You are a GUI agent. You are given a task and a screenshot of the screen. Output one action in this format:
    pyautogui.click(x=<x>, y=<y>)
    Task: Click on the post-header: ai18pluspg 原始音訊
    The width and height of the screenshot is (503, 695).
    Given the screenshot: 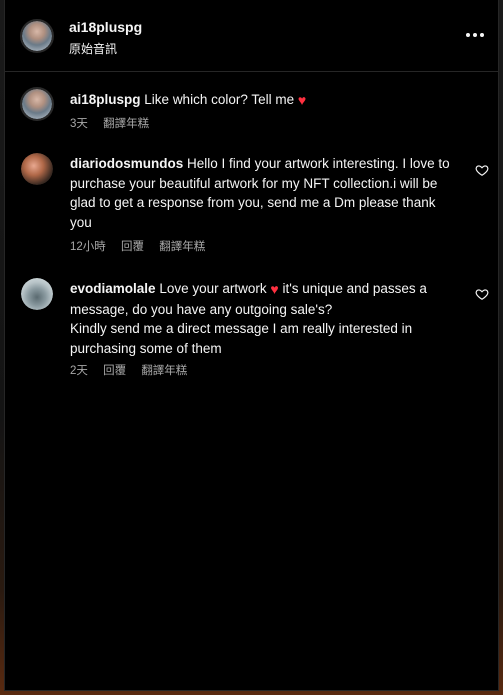 What is the action you would take?
    pyautogui.click(x=251, y=36)
    